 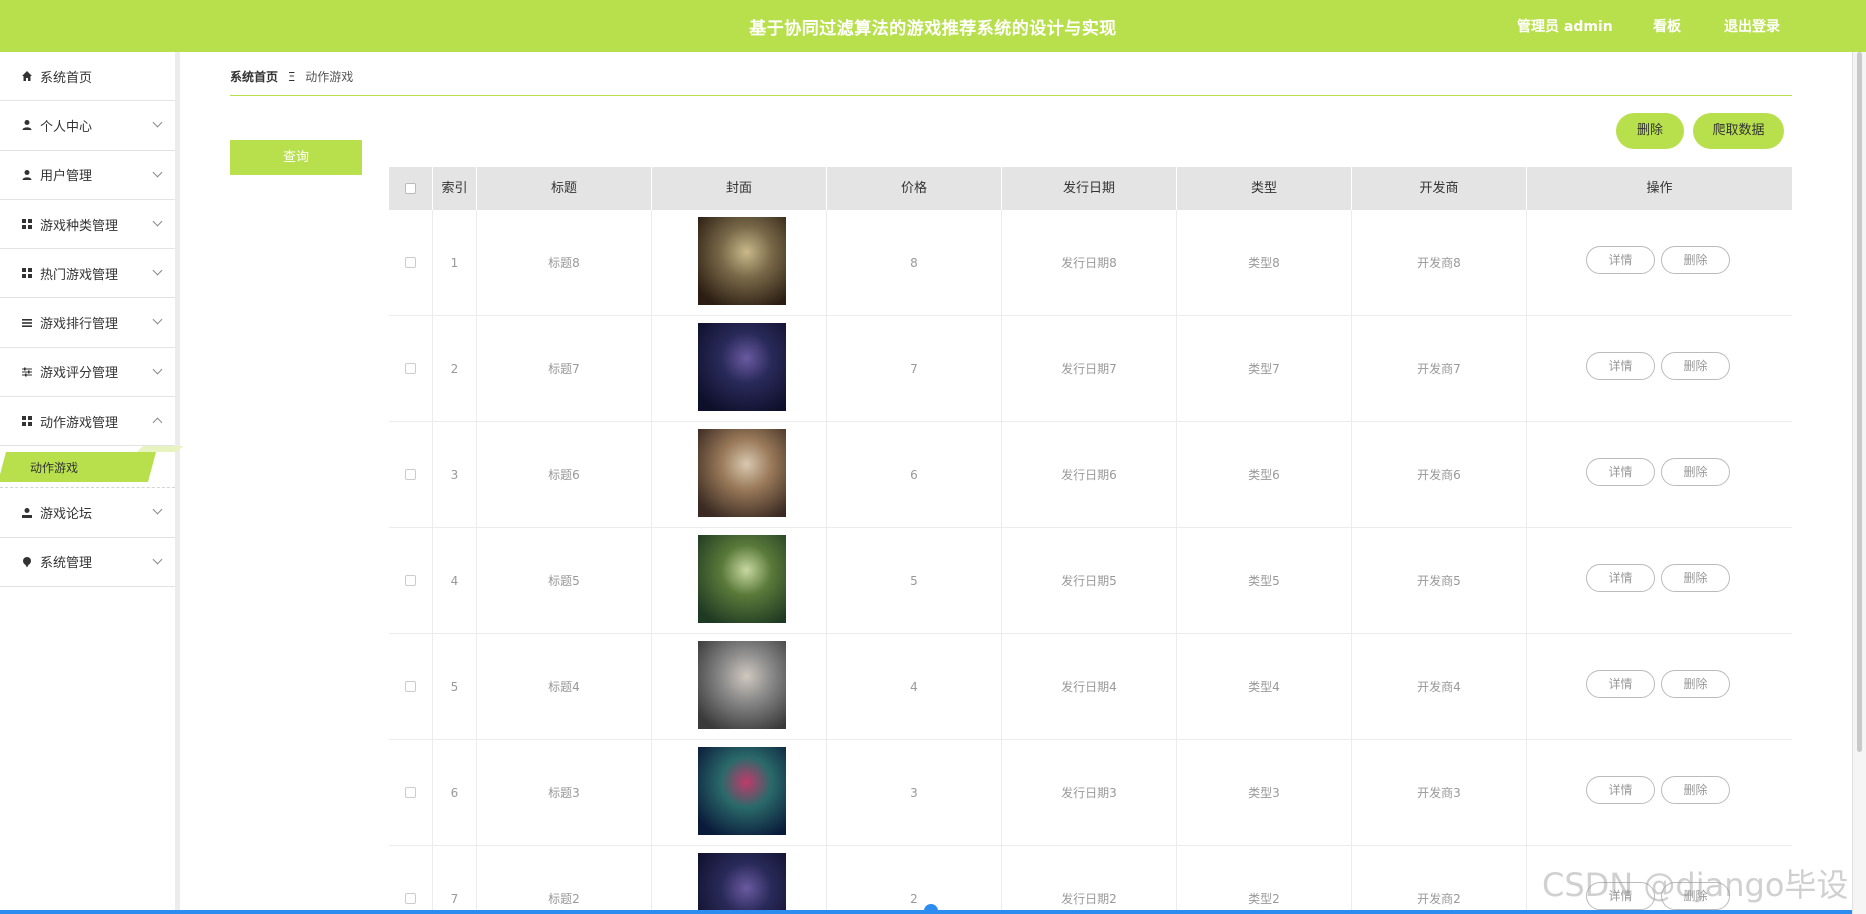 What do you see at coordinates (455, 793) in the screenshot?
I see `cell-index: 6` at bounding box center [455, 793].